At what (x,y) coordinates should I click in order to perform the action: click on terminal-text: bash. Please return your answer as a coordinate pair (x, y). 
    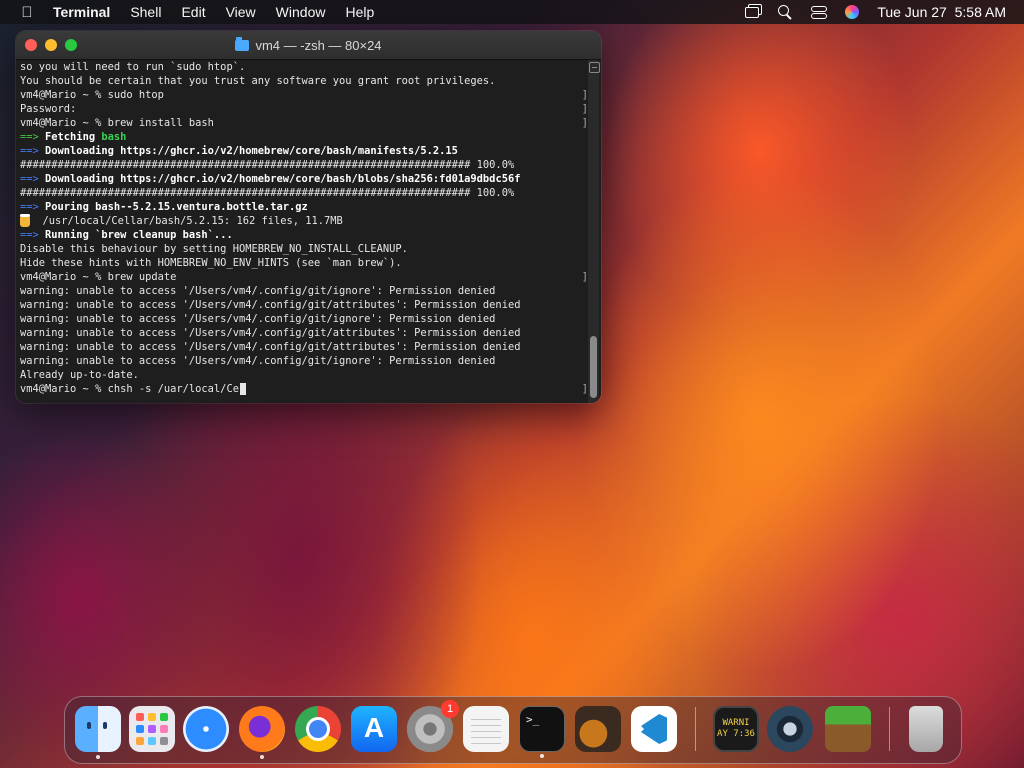
    Looking at the image, I should click on (114, 137).